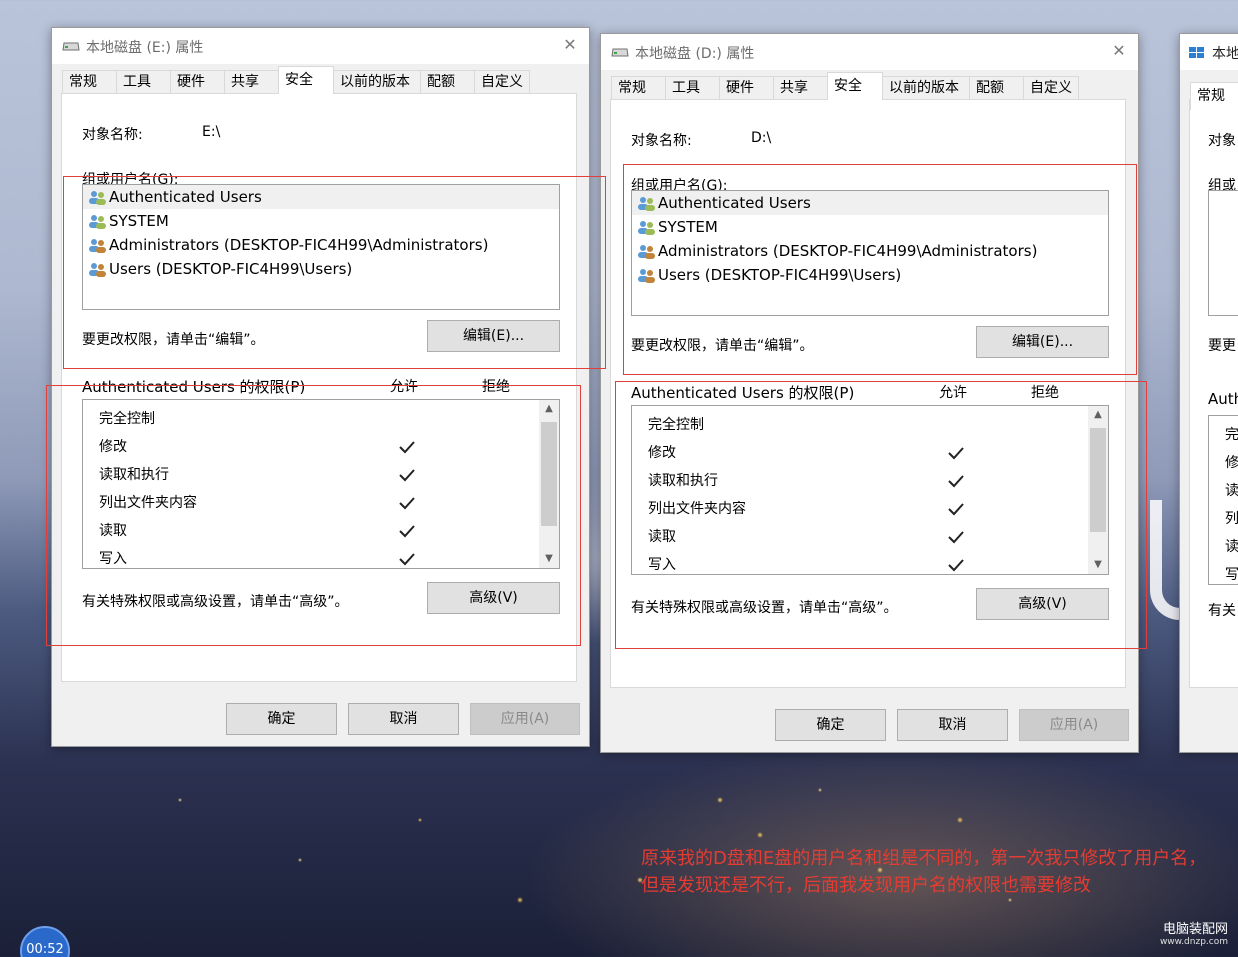  Describe the element at coordinates (761, 138) in the screenshot. I see `object-name-value: D:\` at that location.